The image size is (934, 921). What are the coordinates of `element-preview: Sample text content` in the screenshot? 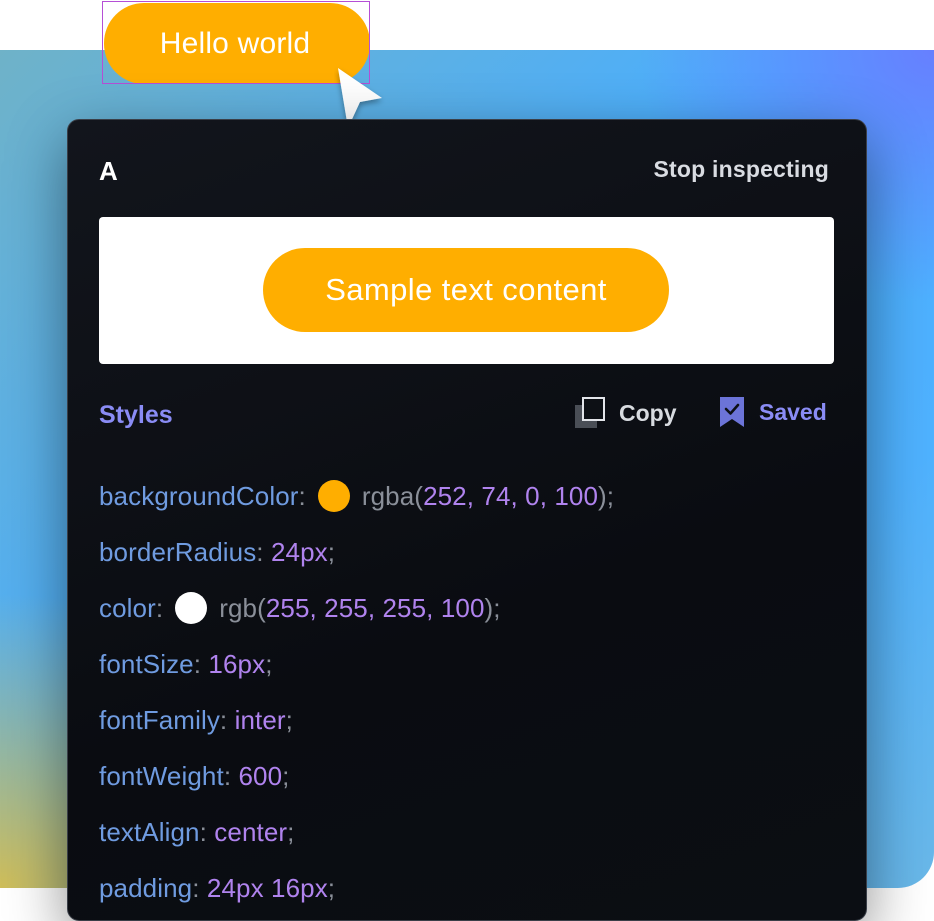 It's located at (466, 290).